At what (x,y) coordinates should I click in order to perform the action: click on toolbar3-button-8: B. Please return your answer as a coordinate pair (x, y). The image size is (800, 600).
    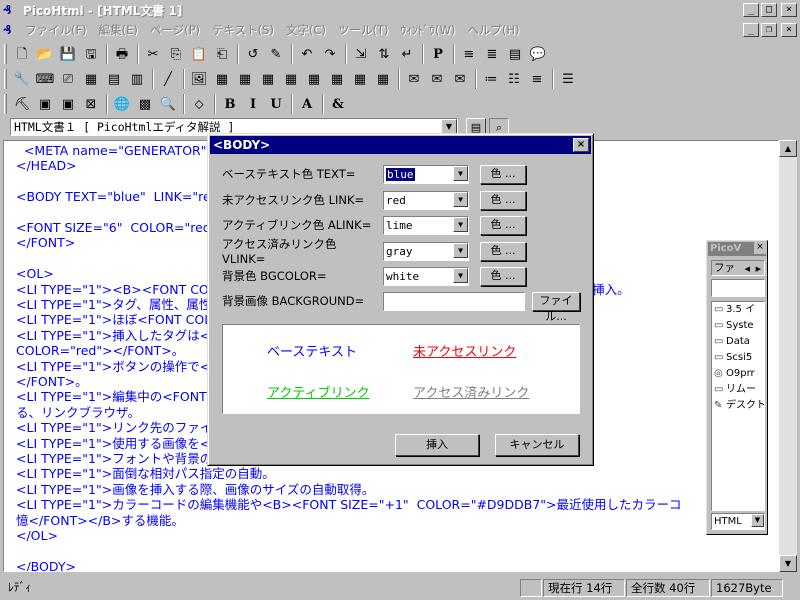
    Looking at the image, I should click on (230, 104).